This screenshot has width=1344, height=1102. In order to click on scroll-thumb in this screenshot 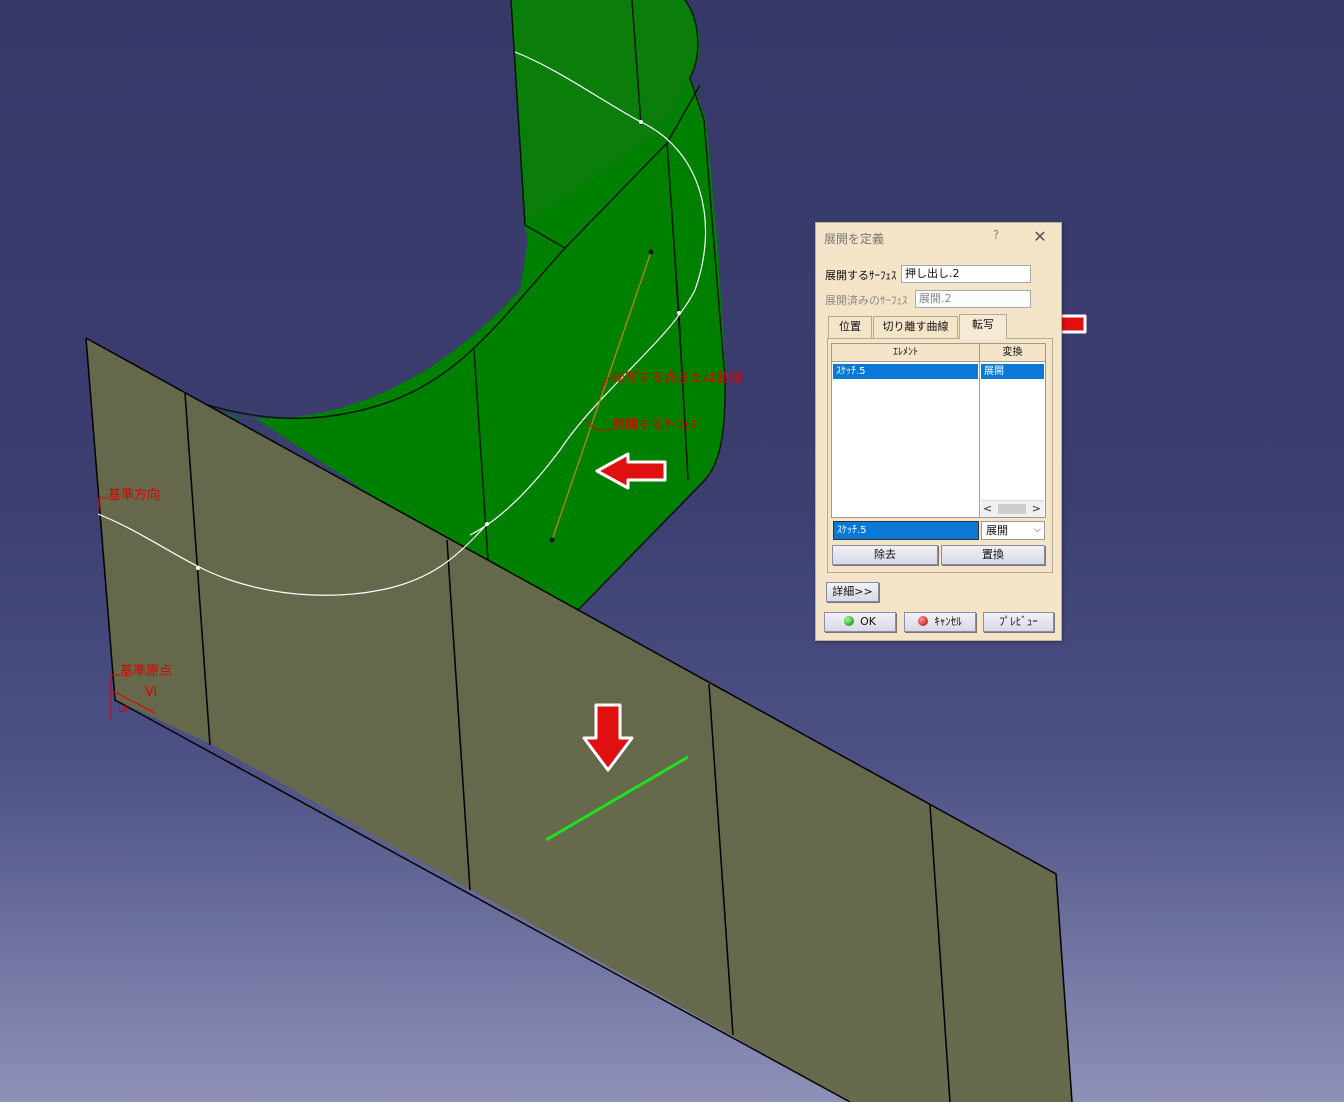, I will do `click(1012, 509)`.